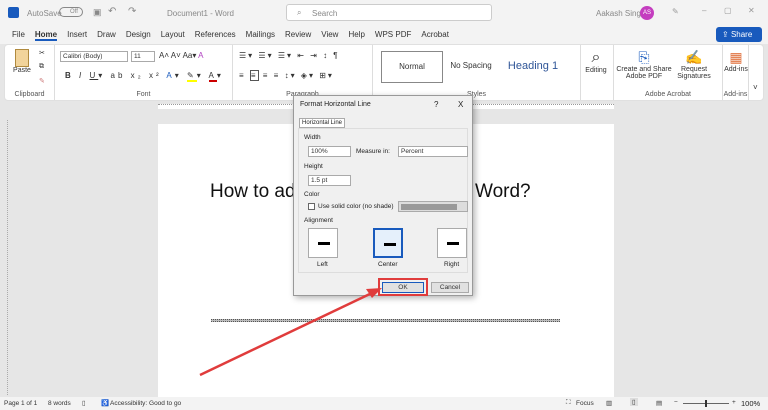  Describe the element at coordinates (452, 243) in the screenshot. I see `align-right-option` at that location.